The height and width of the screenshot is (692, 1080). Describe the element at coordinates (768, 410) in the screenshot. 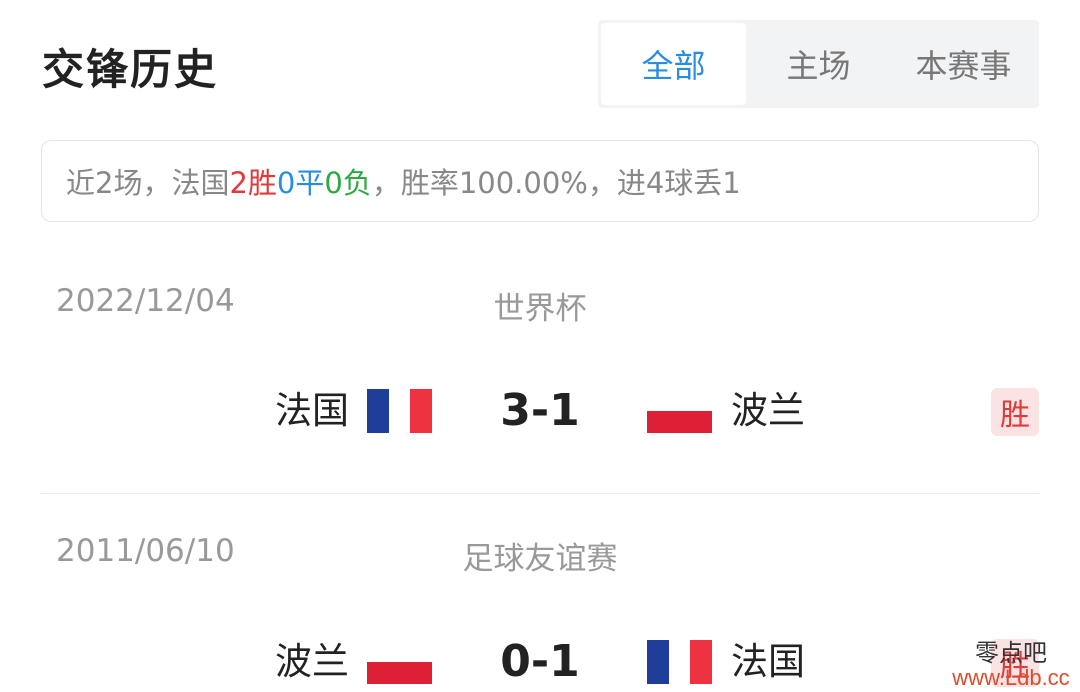

I see `away-team-name: 波兰` at that location.